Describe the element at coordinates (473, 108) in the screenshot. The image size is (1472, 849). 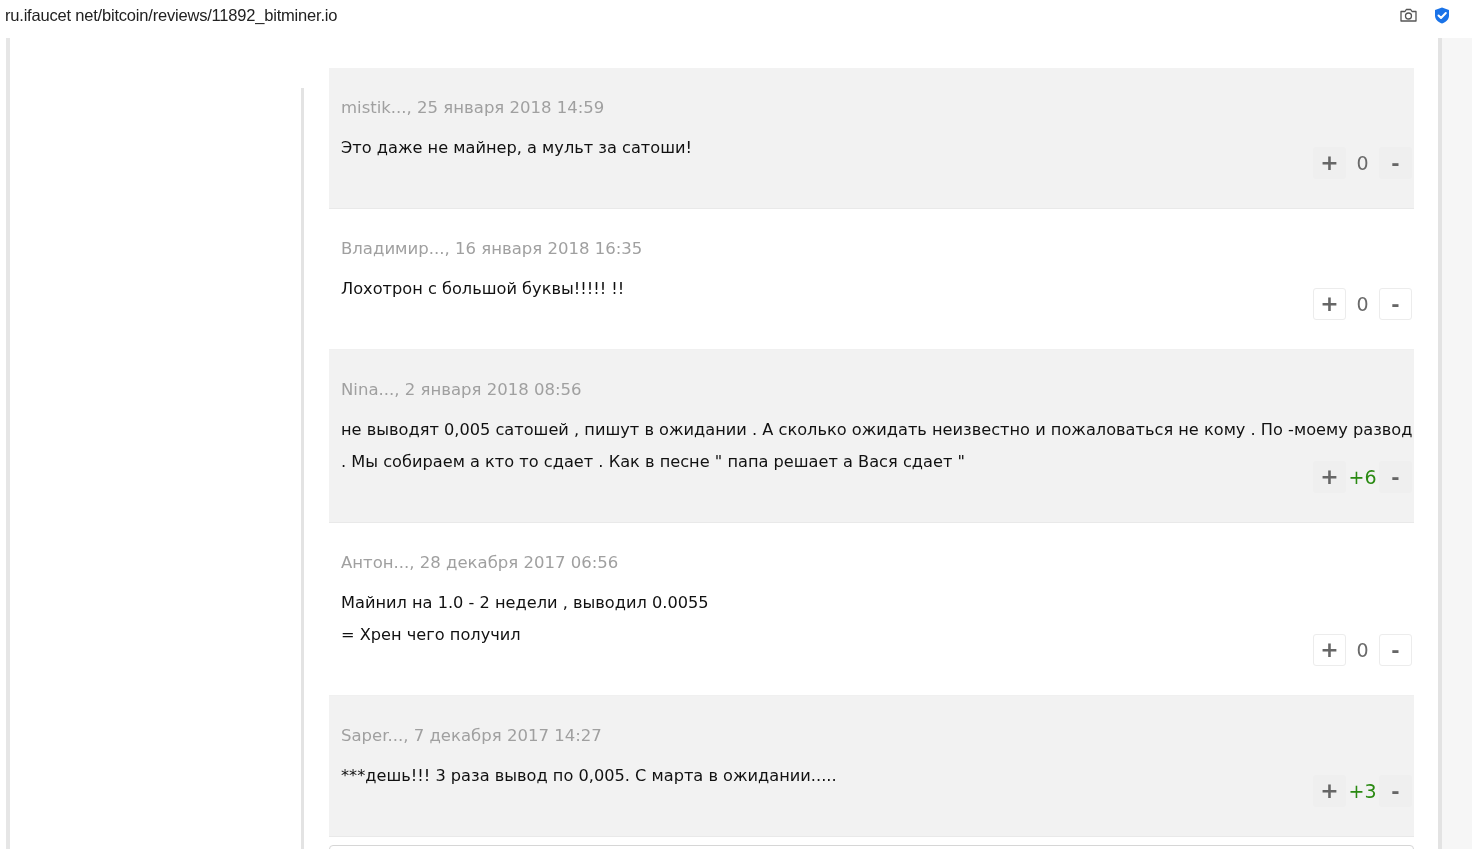
I see `comment-meta: mistik..., 25 января 2018 14:59` at that location.